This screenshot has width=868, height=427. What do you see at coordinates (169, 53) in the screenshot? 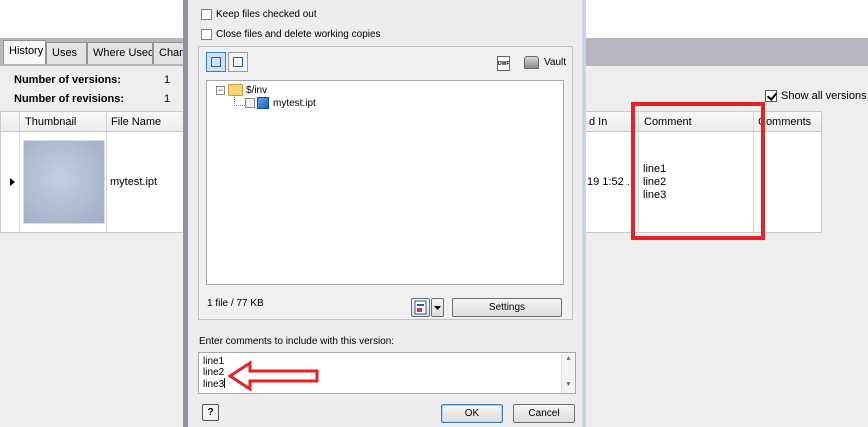
I see `tab-changes: Chan` at bounding box center [169, 53].